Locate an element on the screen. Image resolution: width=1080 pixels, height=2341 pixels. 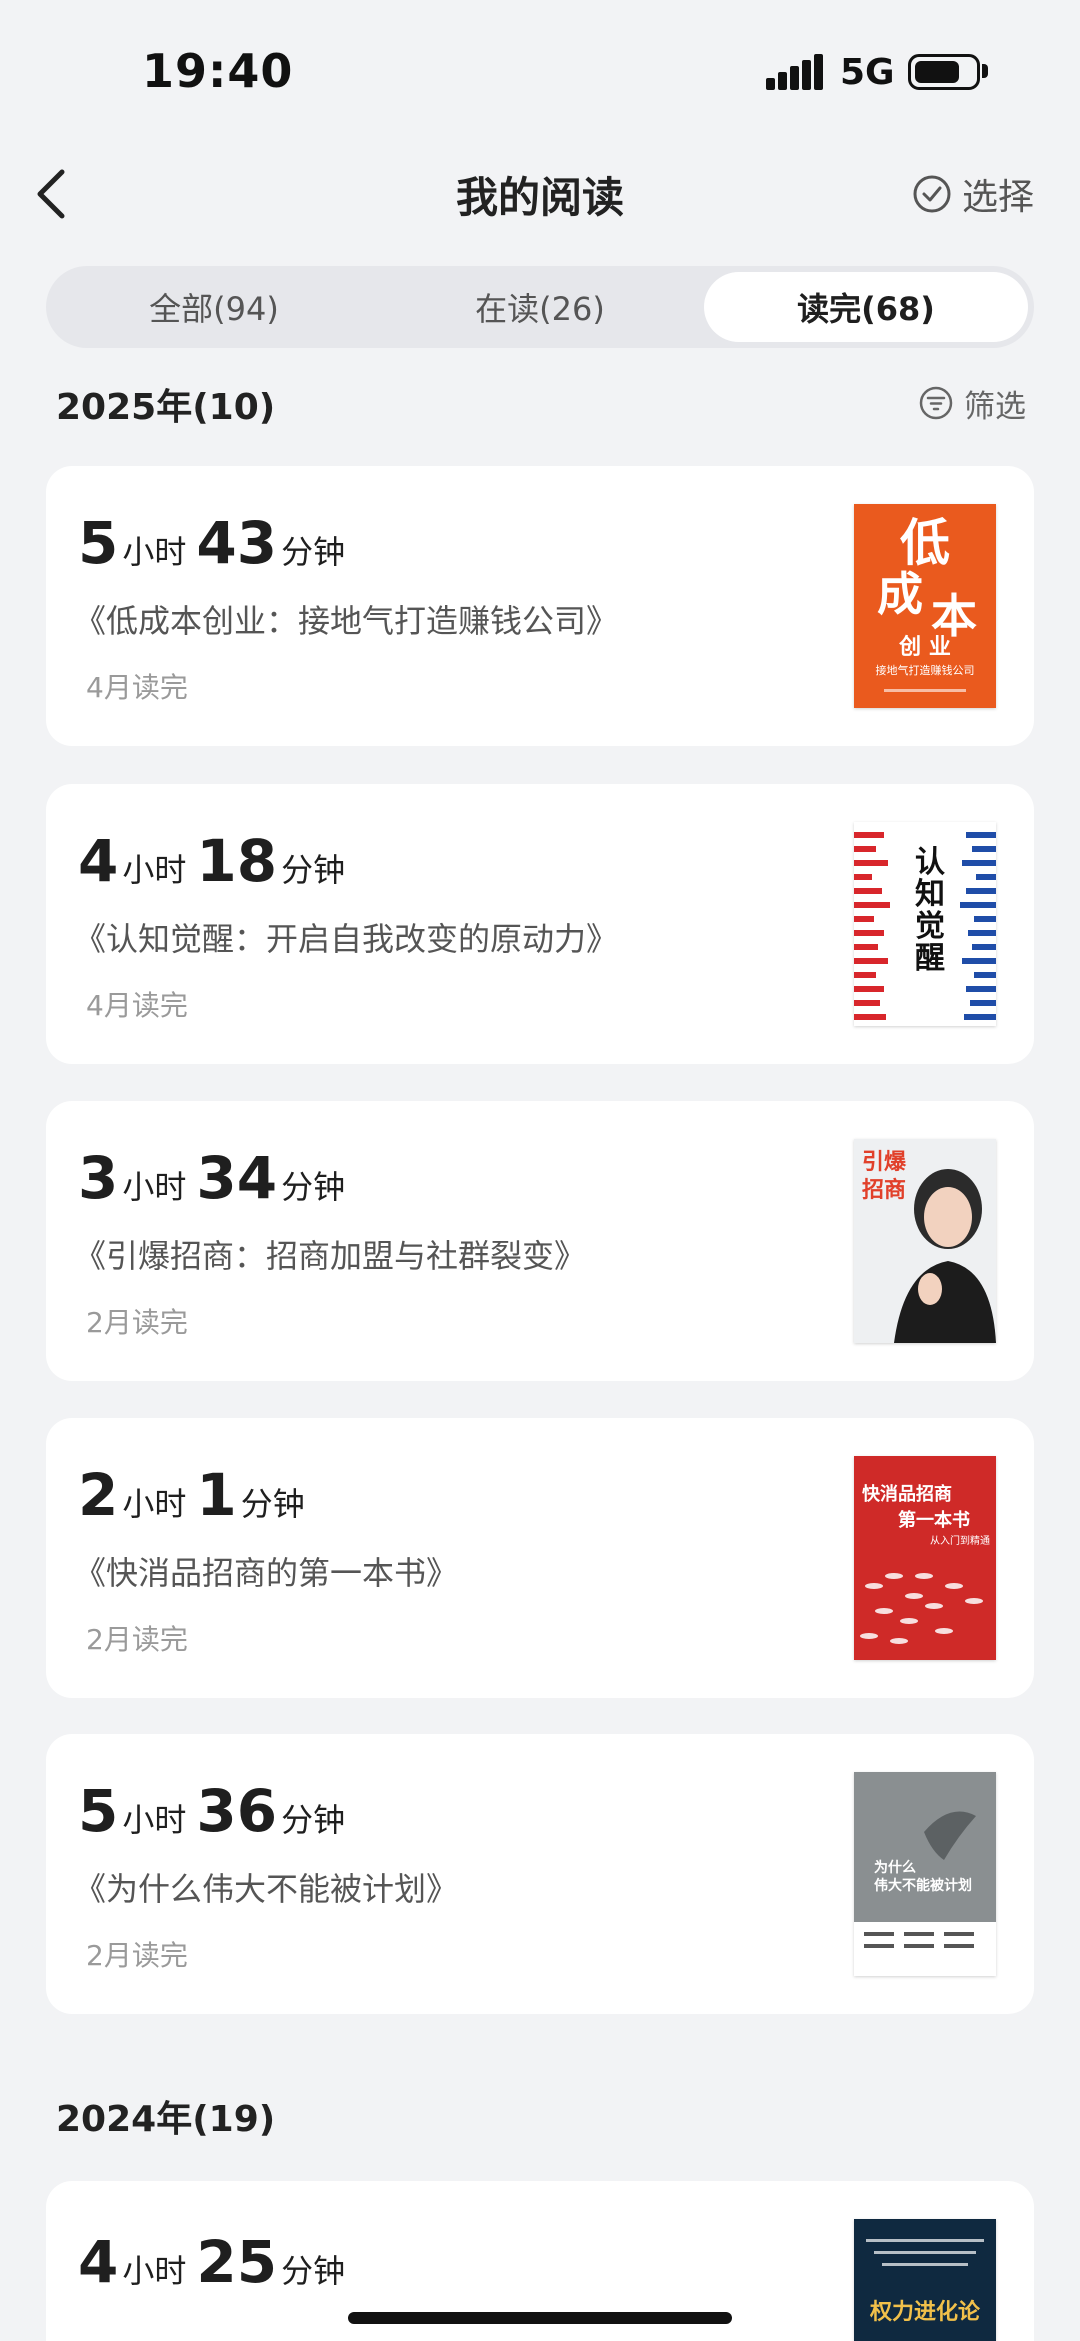
book-cover: 低 成 本 创 业 接地气打造赚钱公司 is located at coordinates (925, 606).